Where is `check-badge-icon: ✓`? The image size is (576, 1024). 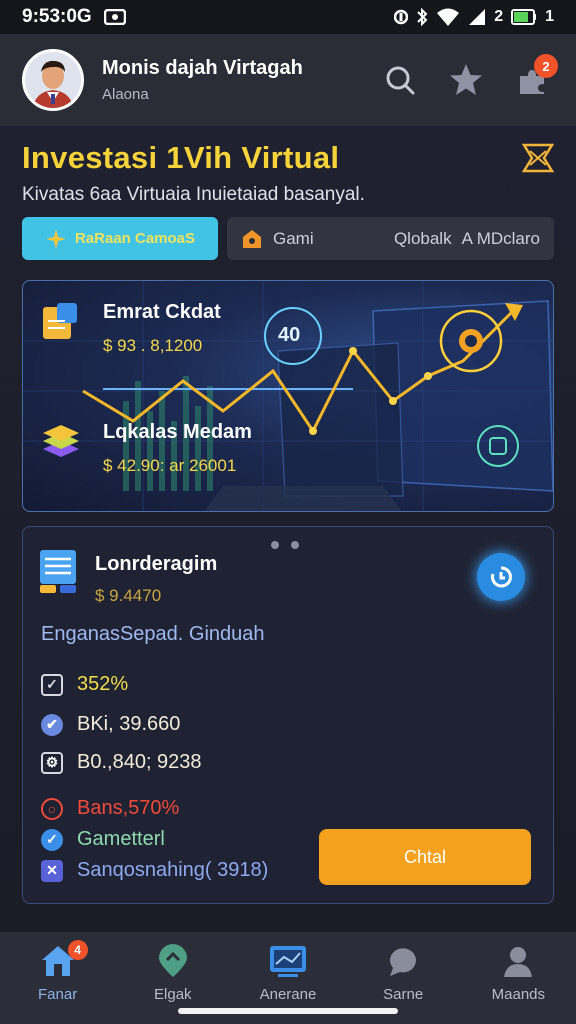
check-badge-icon: ✓ is located at coordinates (52, 839).